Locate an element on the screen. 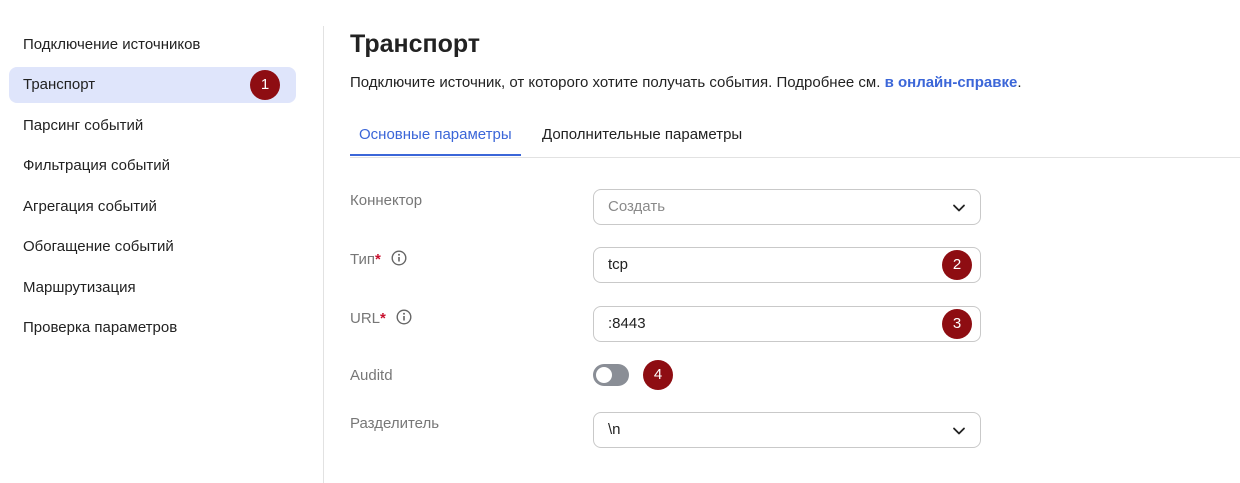  toggle-knob is located at coordinates (604, 375).